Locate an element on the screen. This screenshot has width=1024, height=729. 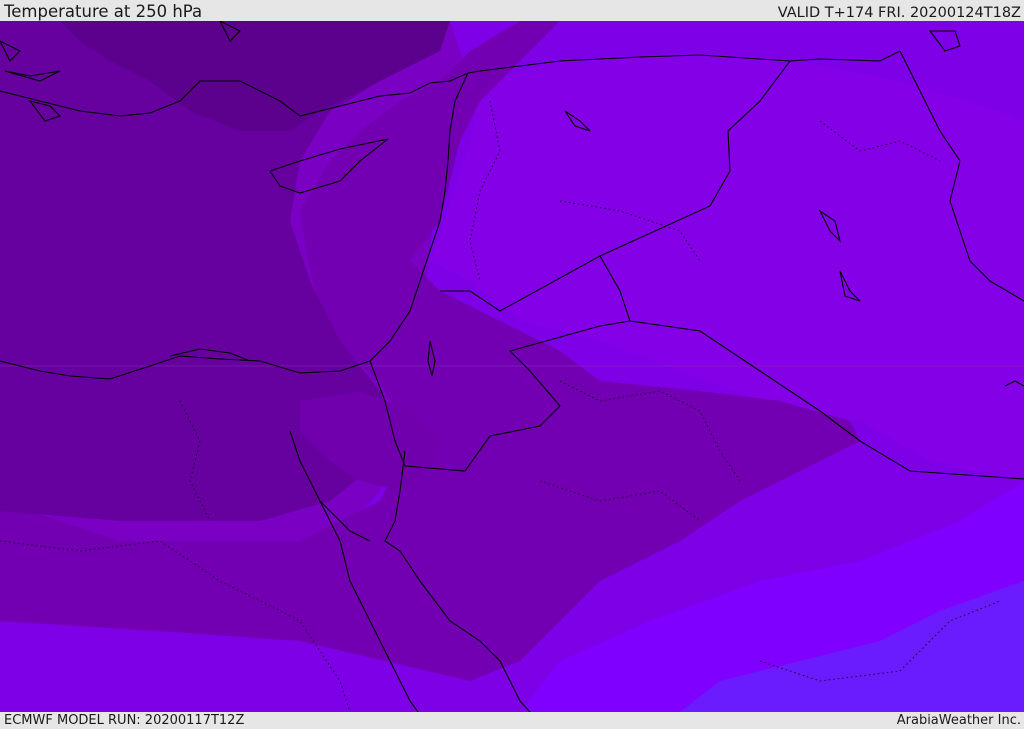
model-run: ECMWF MODEL RUN: 20200117T12Z is located at coordinates (124, 720).